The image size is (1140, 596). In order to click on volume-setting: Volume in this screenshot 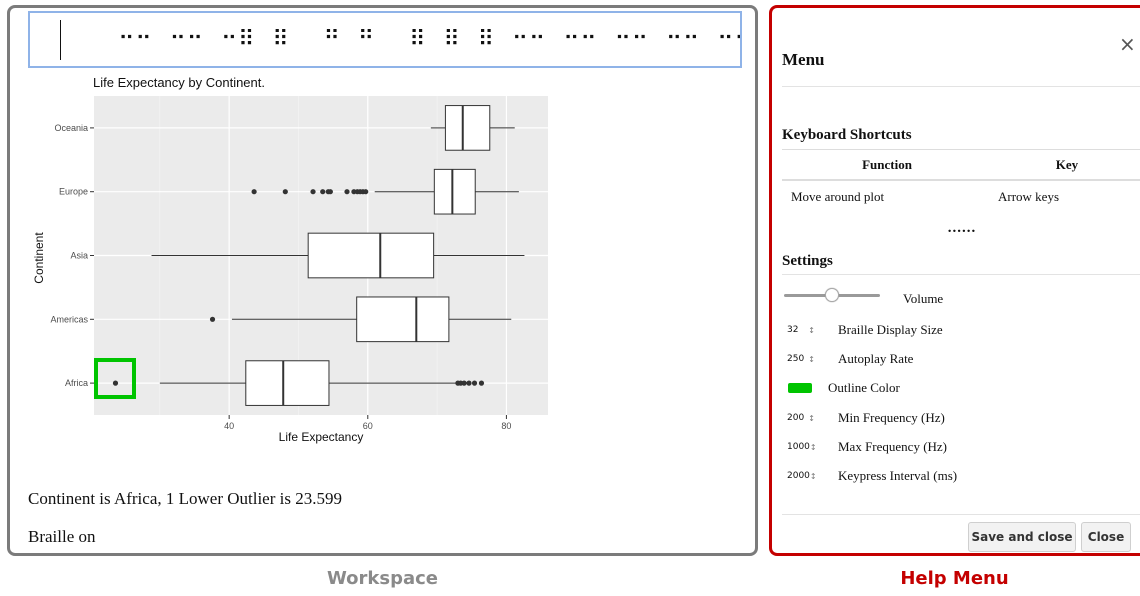, I will do `click(863, 297)`.